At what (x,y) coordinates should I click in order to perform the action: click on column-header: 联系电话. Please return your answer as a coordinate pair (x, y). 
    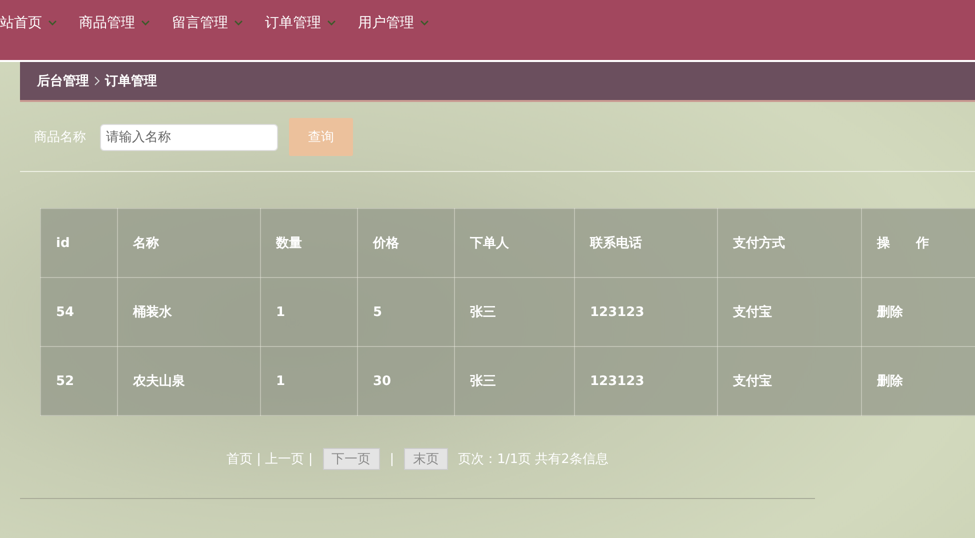
    Looking at the image, I should click on (646, 243).